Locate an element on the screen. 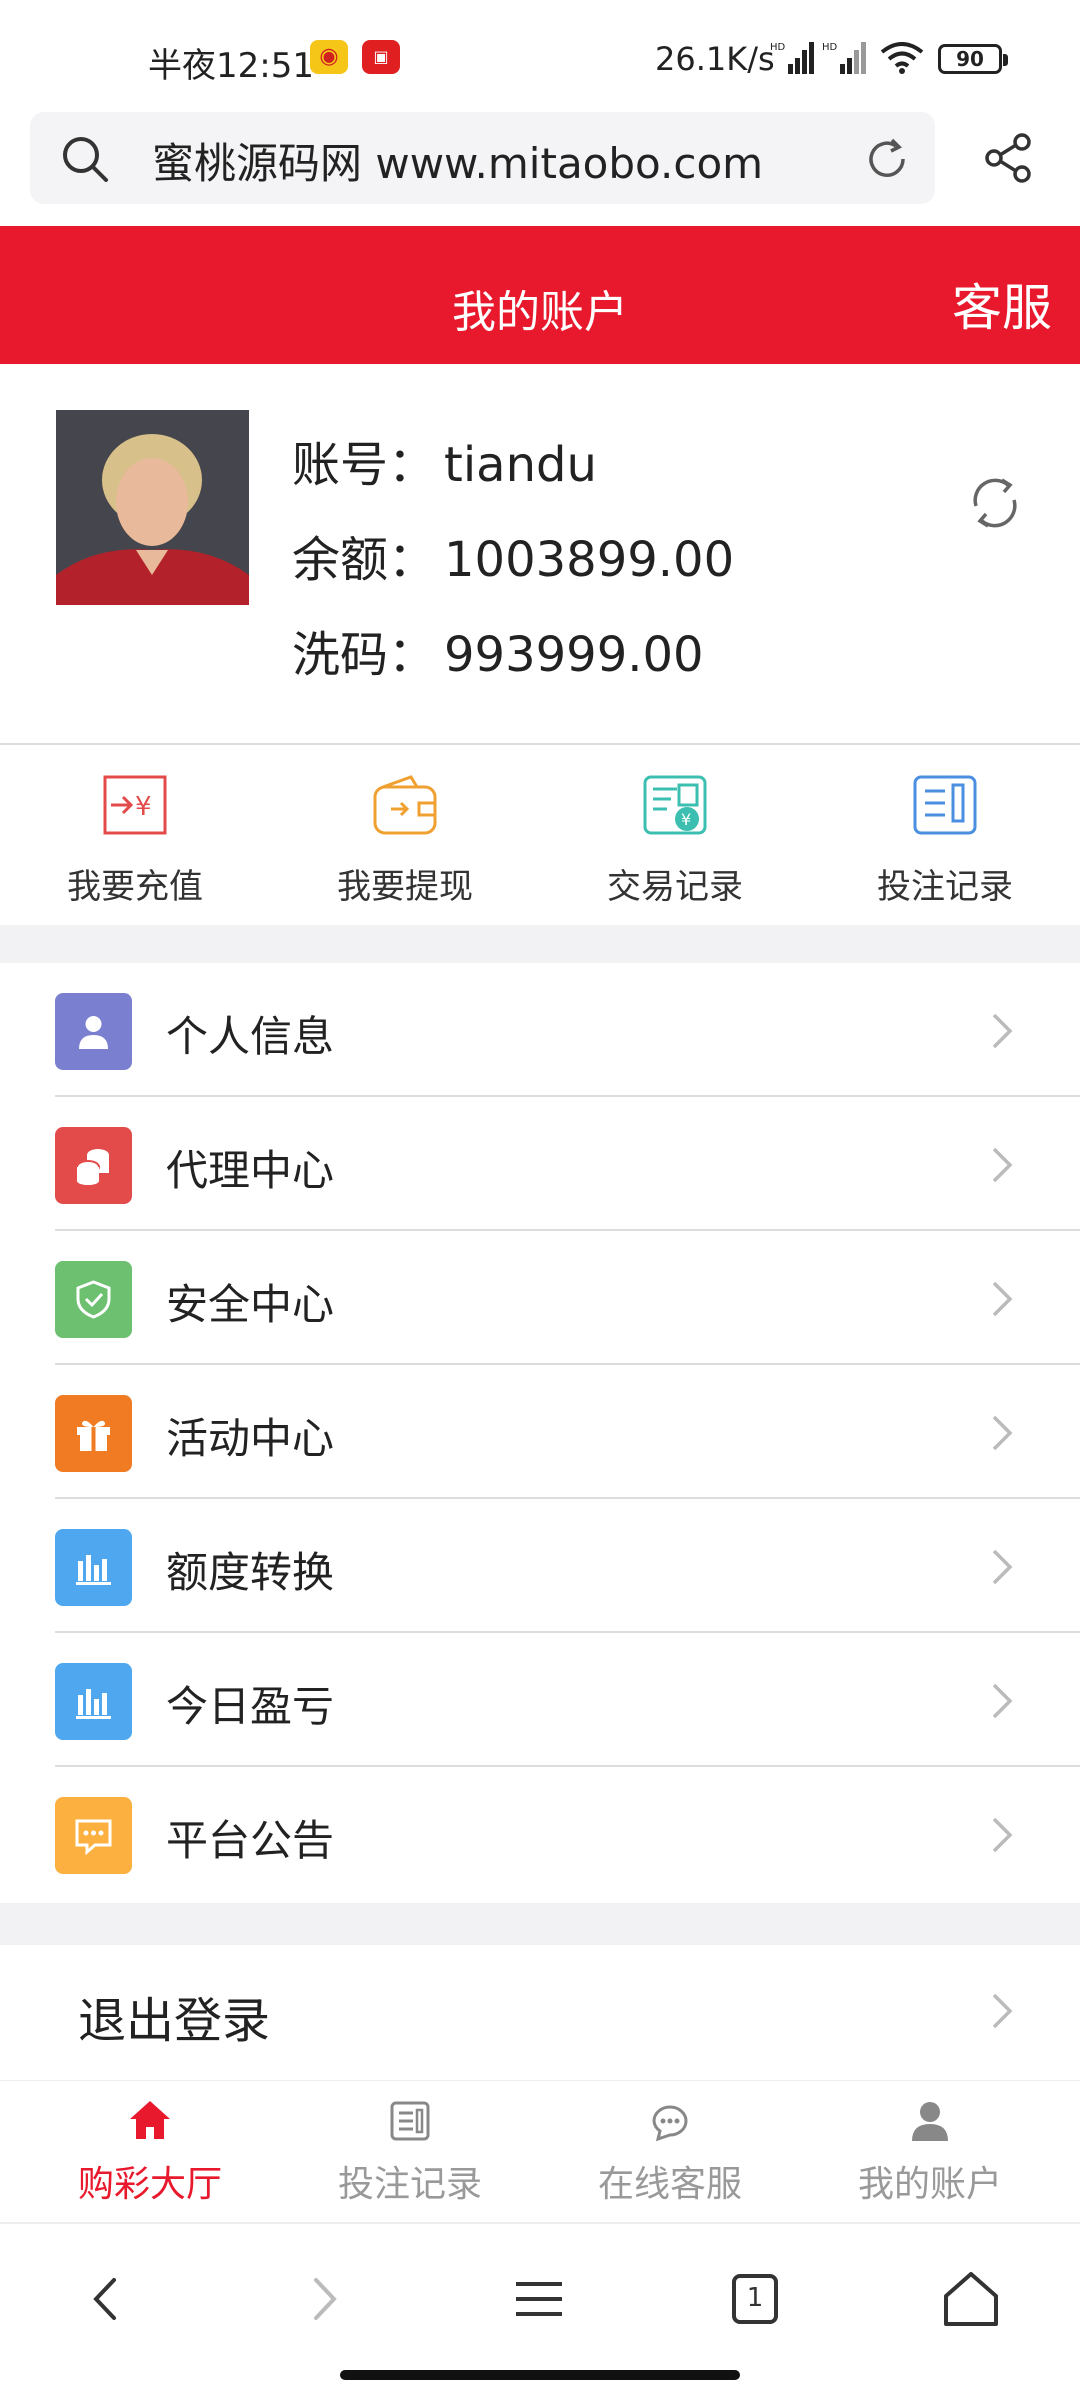 The width and height of the screenshot is (1080, 2400). menu-item-personal-info: 个人信息 is located at coordinates (540, 1030).